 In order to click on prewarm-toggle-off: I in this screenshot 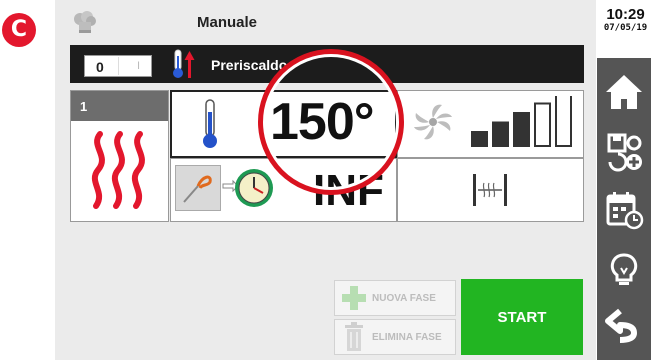, I will do `click(139, 66)`.